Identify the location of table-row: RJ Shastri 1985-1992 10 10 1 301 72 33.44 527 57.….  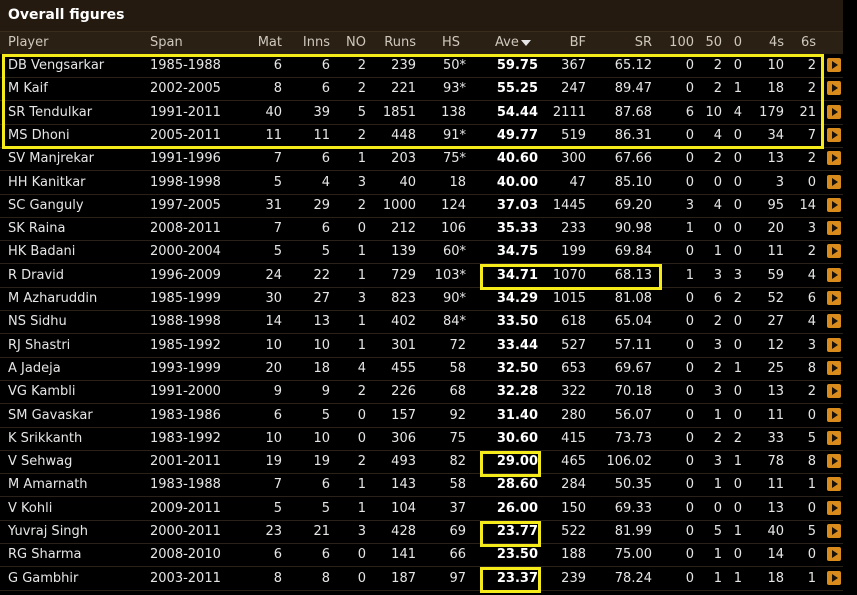
(421, 346).